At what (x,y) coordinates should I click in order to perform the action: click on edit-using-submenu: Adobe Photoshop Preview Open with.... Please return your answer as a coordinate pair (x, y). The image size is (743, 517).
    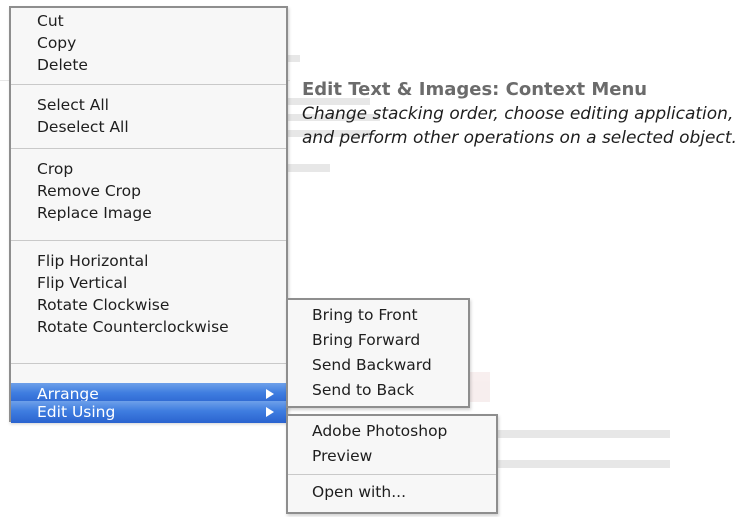
    Looking at the image, I should click on (392, 464).